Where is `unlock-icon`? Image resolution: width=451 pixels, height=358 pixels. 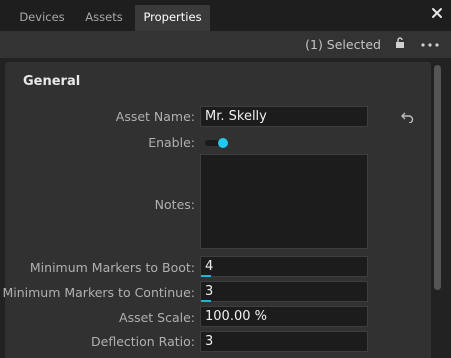
unlock-icon is located at coordinates (400, 43).